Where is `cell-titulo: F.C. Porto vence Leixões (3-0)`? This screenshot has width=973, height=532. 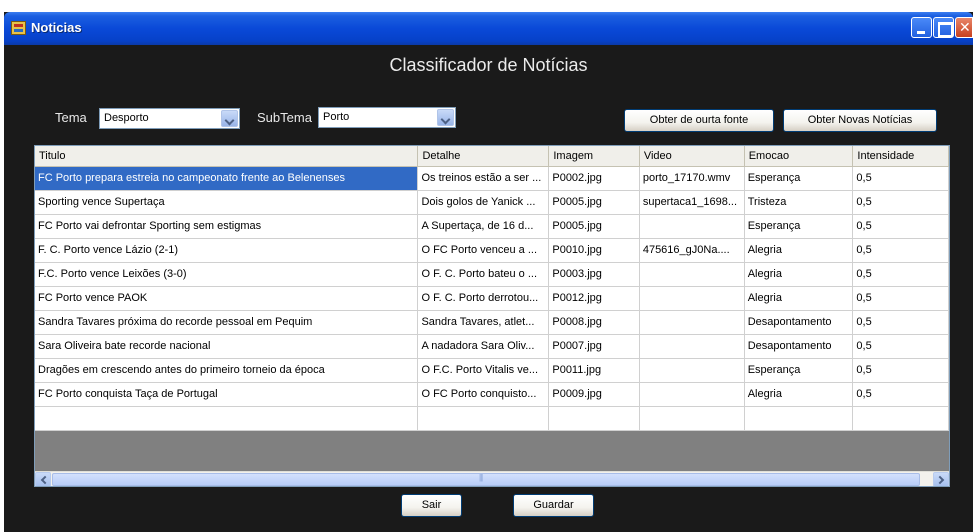
cell-titulo: F.C. Porto vence Leixões (3-0) is located at coordinates (227, 274).